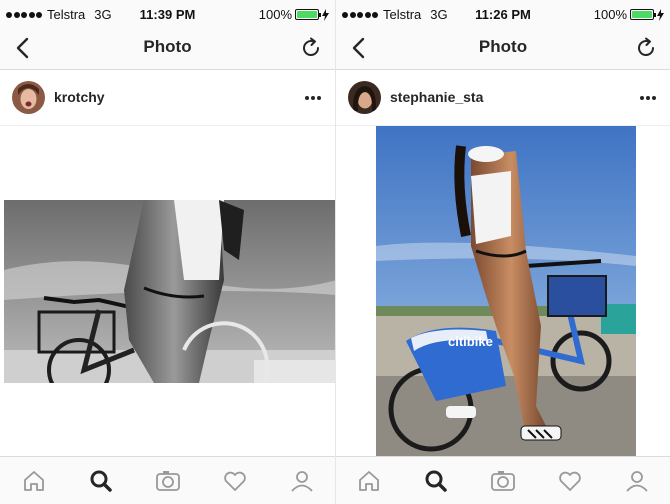  I want to click on post-header: krotchy, so click(167, 98).